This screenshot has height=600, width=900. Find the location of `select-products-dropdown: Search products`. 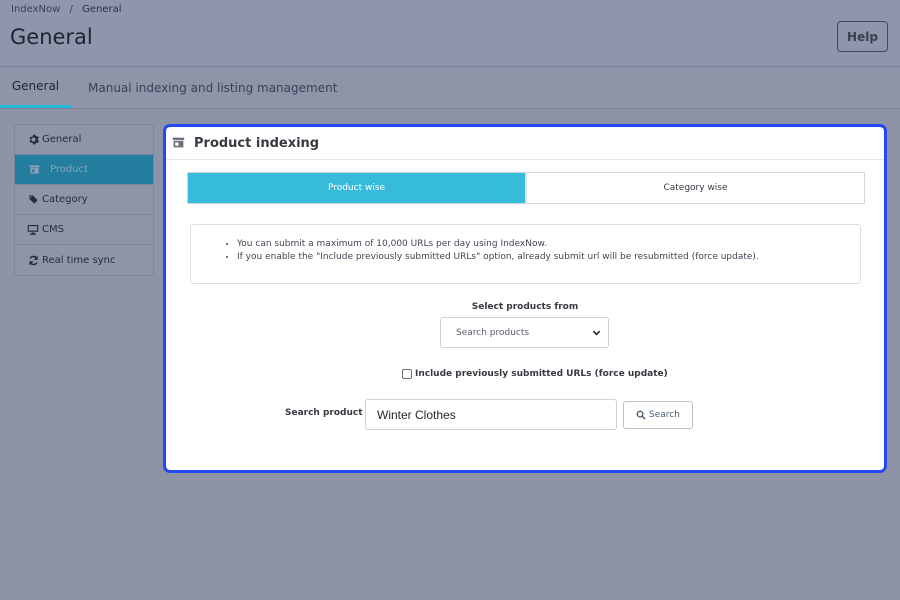

select-products-dropdown: Search products is located at coordinates (524, 332).